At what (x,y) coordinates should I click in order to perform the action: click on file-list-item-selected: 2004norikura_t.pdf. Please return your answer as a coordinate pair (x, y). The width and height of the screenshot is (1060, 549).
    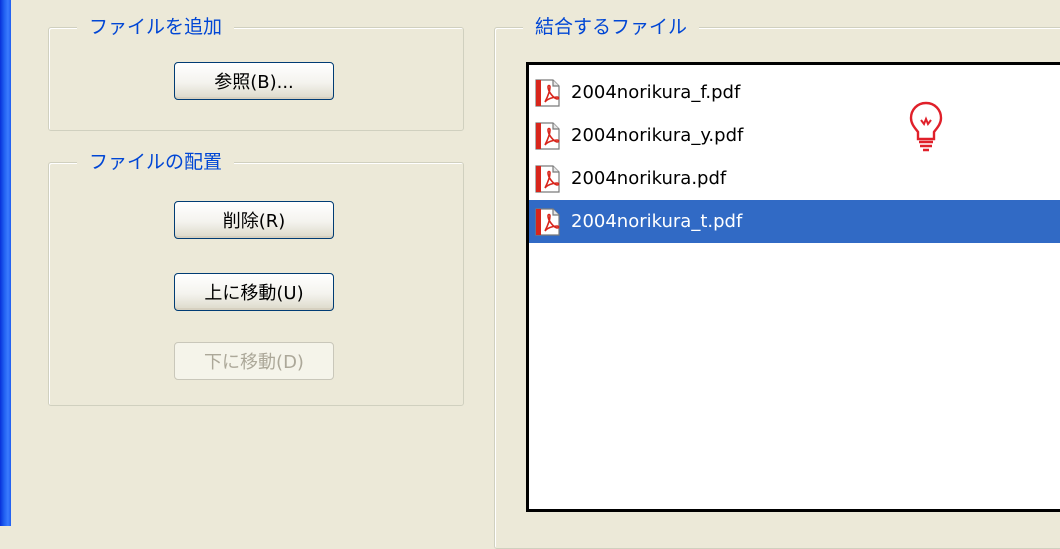
    Looking at the image, I should click on (794, 221).